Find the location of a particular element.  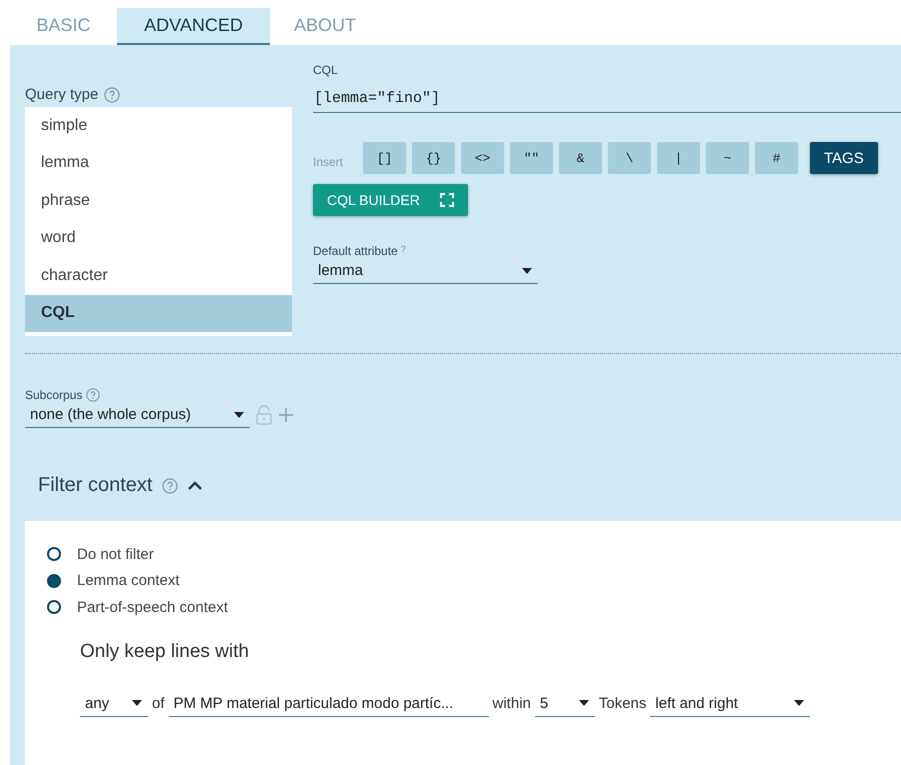

insert-button: ~ is located at coordinates (727, 158).